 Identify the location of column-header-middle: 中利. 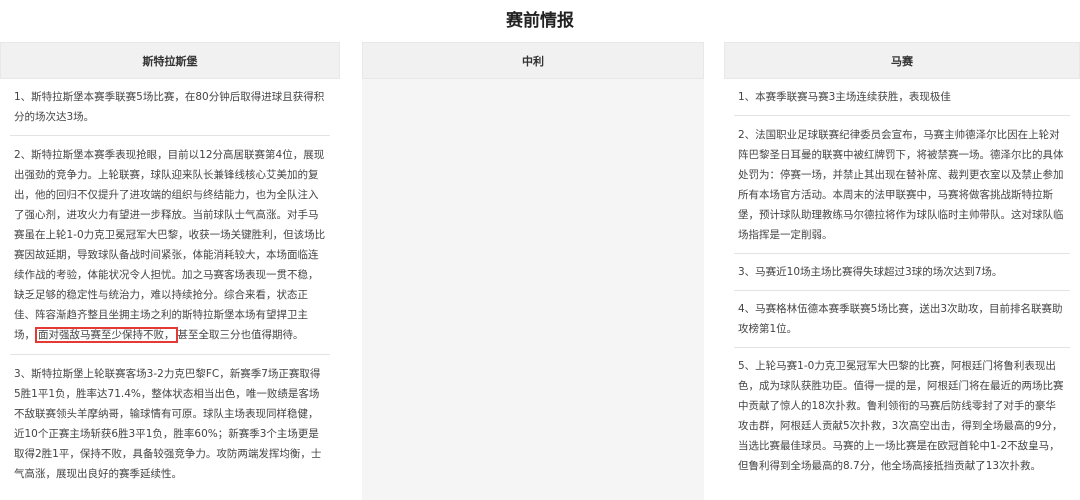
(533, 60).